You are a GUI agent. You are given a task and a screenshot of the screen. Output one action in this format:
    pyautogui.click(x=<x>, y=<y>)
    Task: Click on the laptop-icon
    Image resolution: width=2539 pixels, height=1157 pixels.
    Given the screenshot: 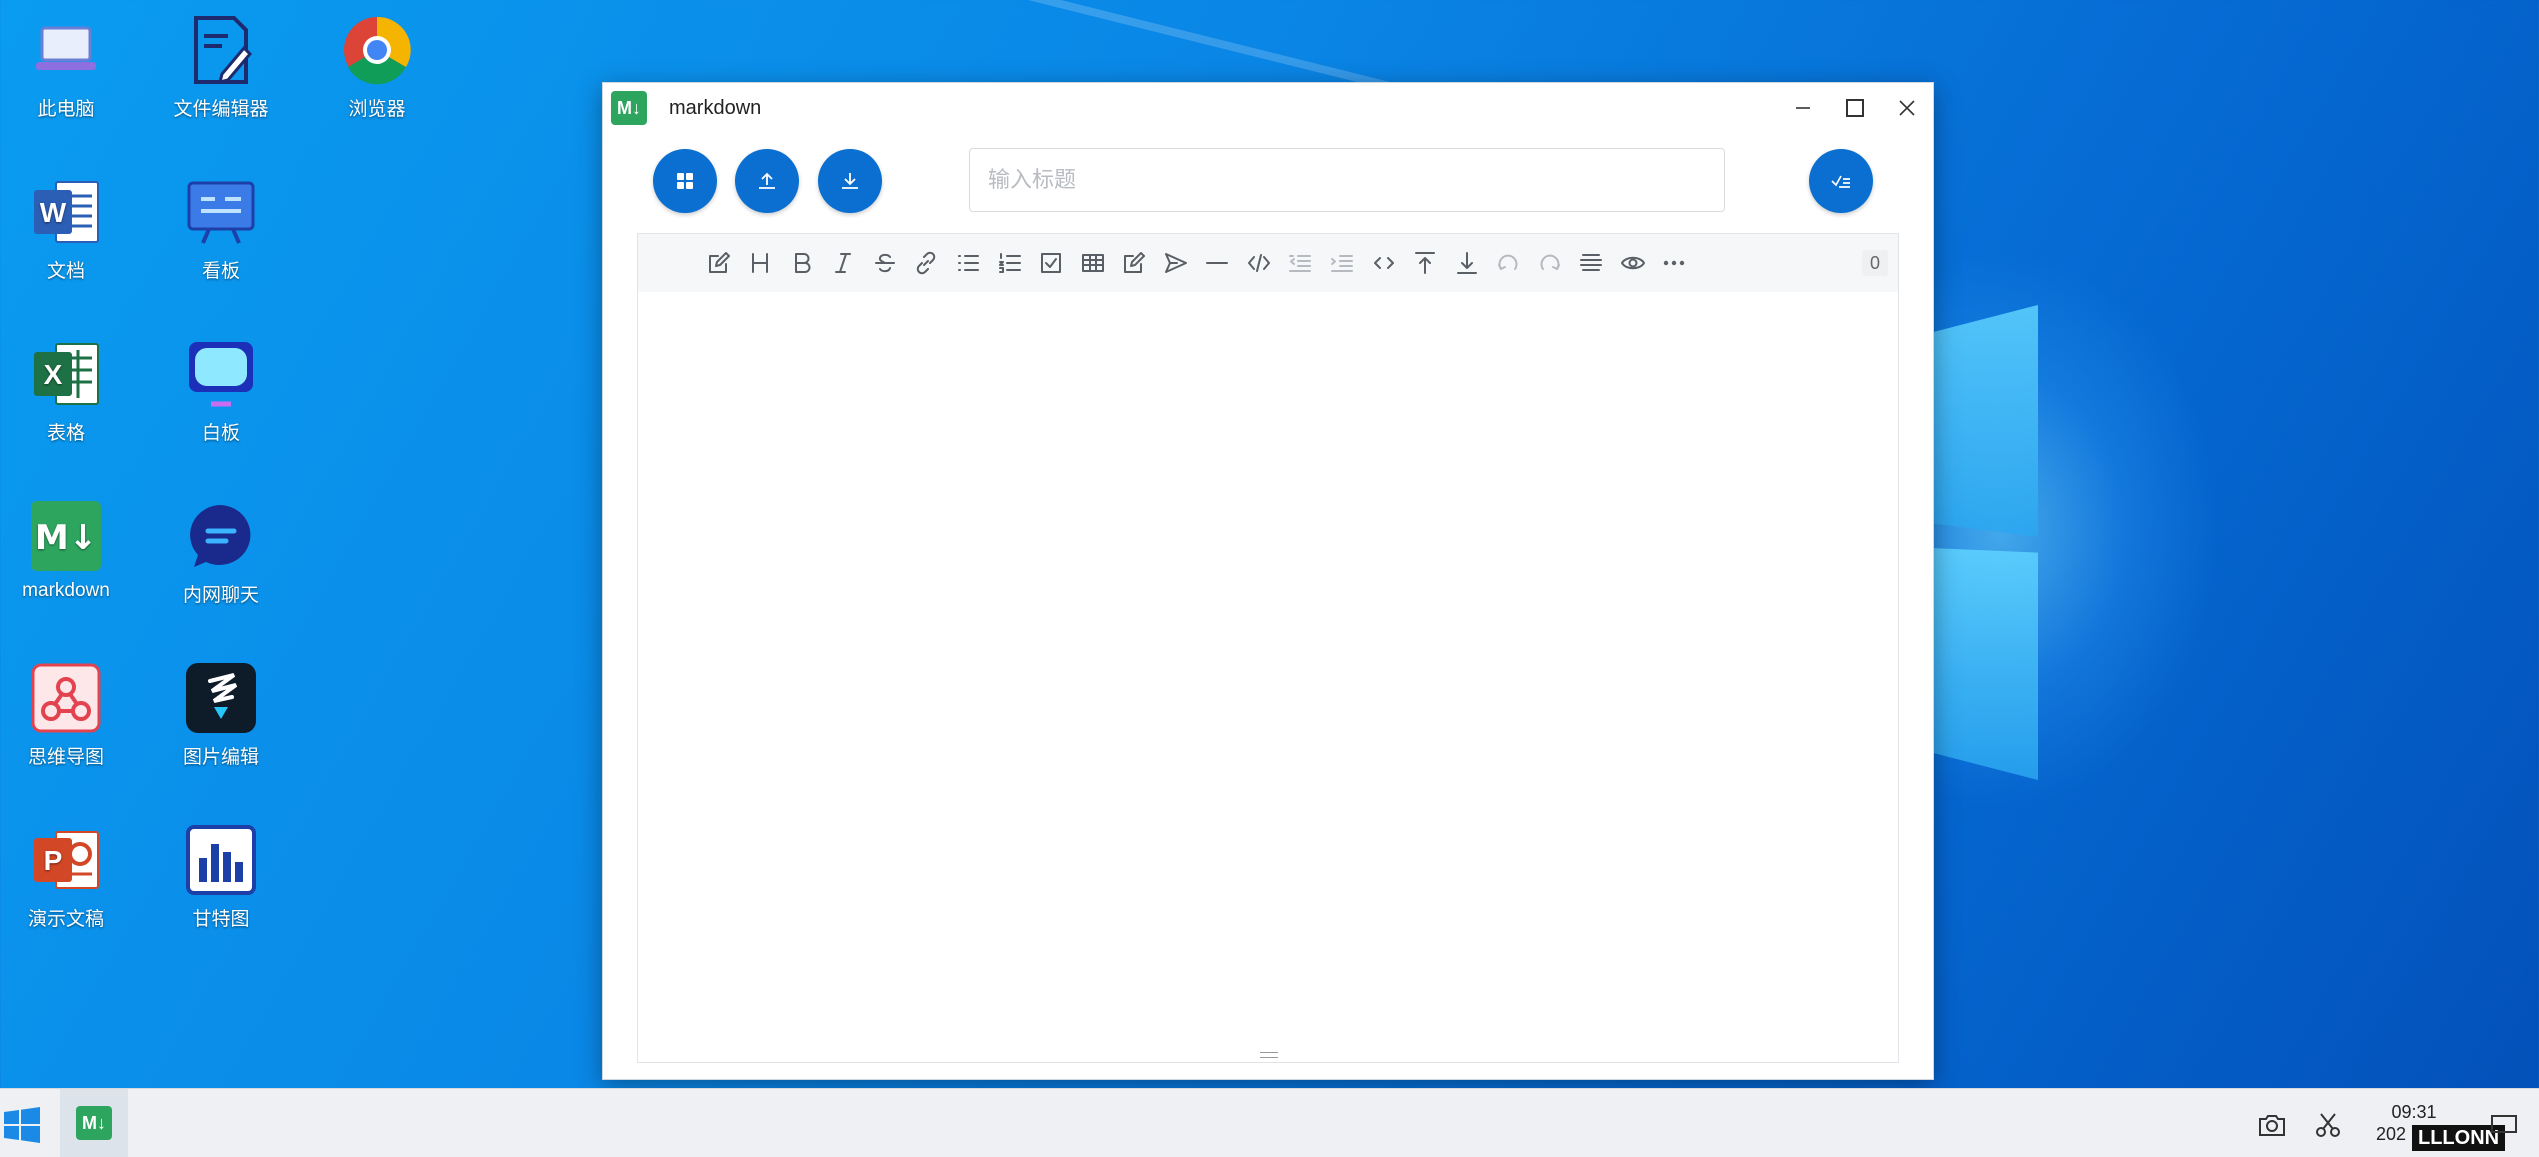 What is the action you would take?
    pyautogui.click(x=66, y=50)
    